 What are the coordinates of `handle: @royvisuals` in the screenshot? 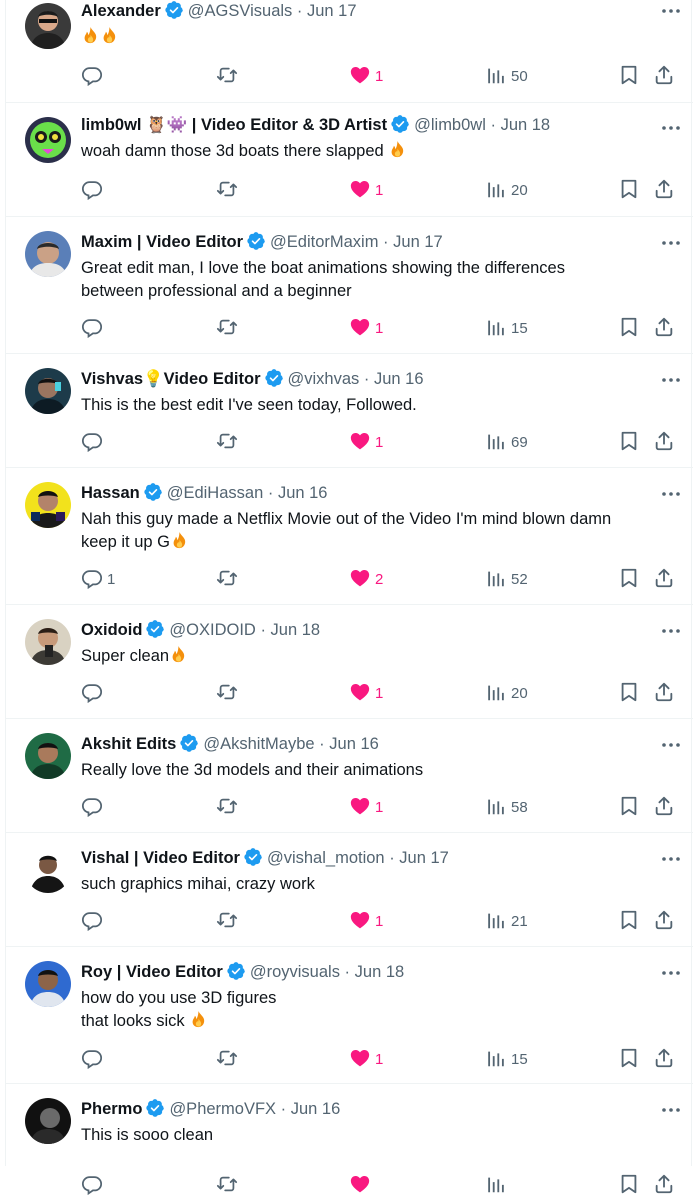 It's located at (295, 972).